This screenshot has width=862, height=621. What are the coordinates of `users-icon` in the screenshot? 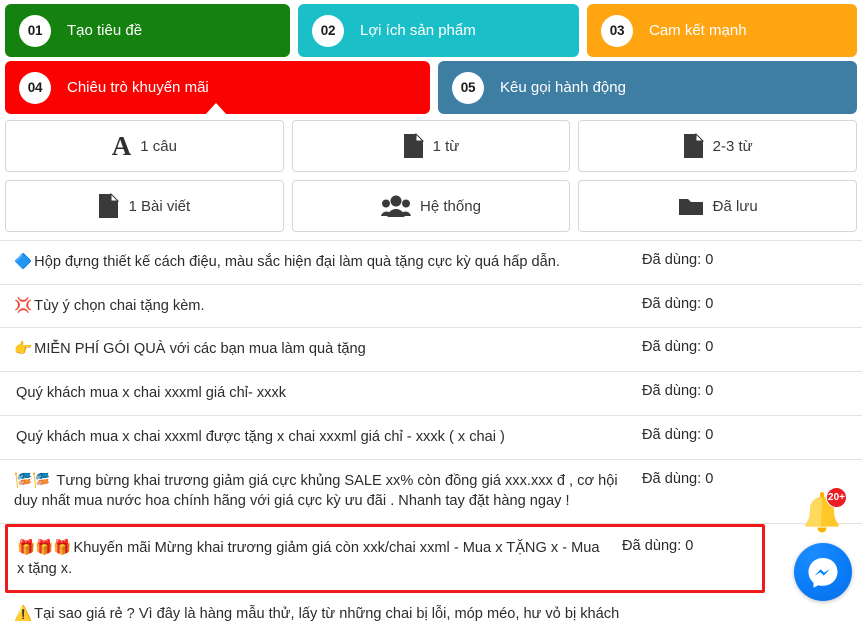 It's located at (396, 206).